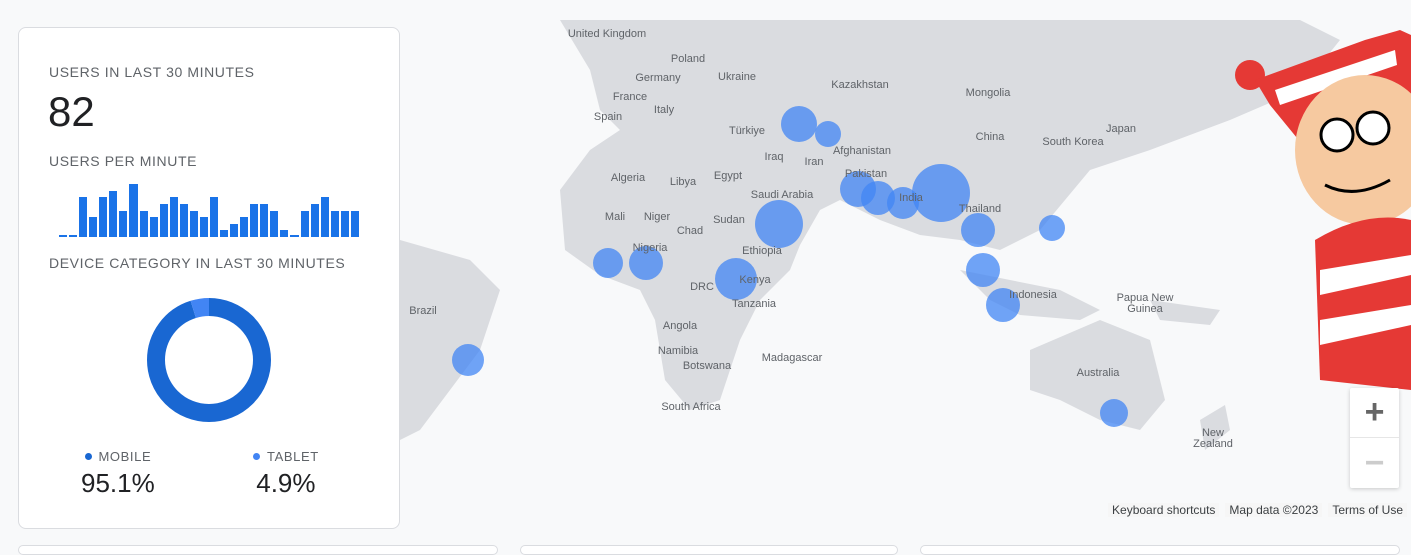  I want to click on map-label: Türkiye, so click(747, 131).